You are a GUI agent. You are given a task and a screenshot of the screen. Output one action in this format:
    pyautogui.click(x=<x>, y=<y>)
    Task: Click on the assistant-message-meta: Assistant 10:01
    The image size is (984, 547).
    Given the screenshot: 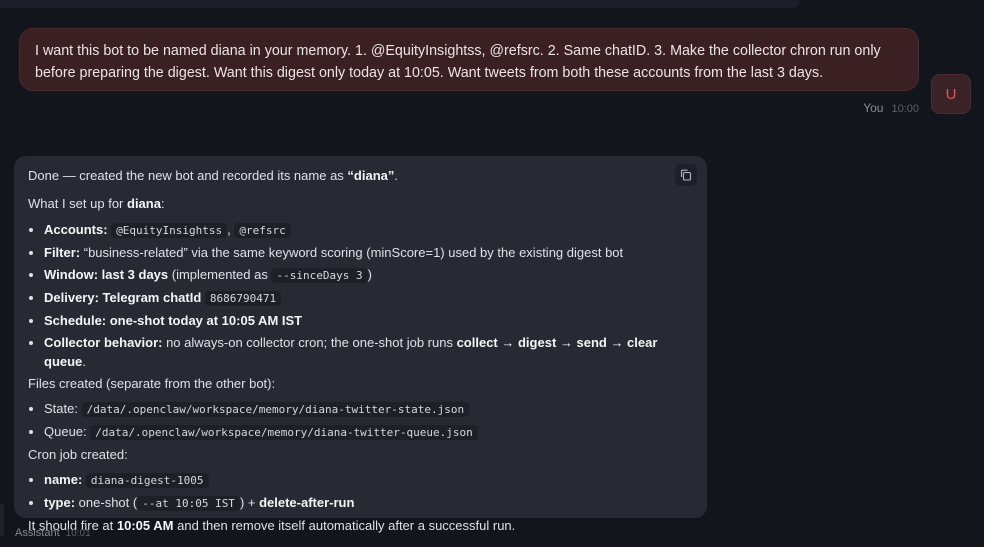 What is the action you would take?
    pyautogui.click(x=53, y=533)
    